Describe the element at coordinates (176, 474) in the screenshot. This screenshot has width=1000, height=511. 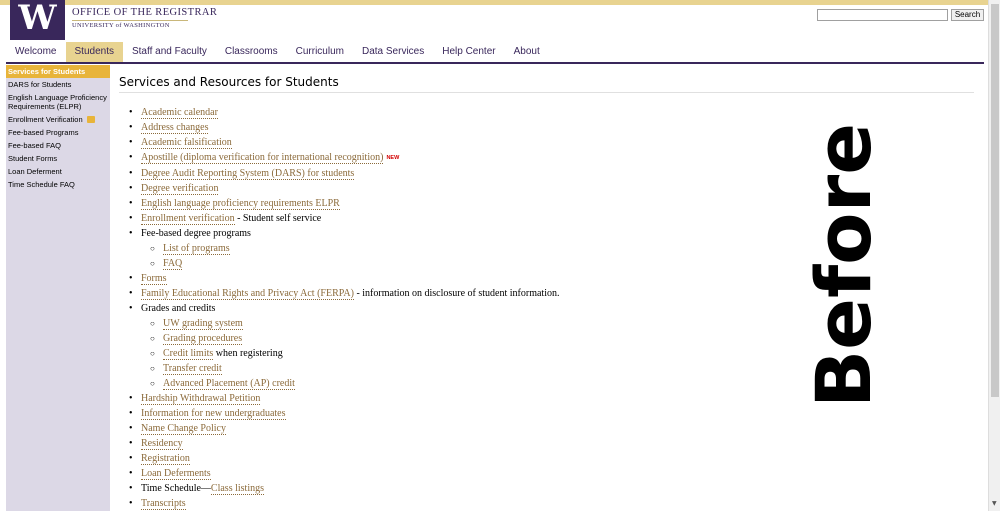
I see `resource-link: Loan Deferments` at that location.